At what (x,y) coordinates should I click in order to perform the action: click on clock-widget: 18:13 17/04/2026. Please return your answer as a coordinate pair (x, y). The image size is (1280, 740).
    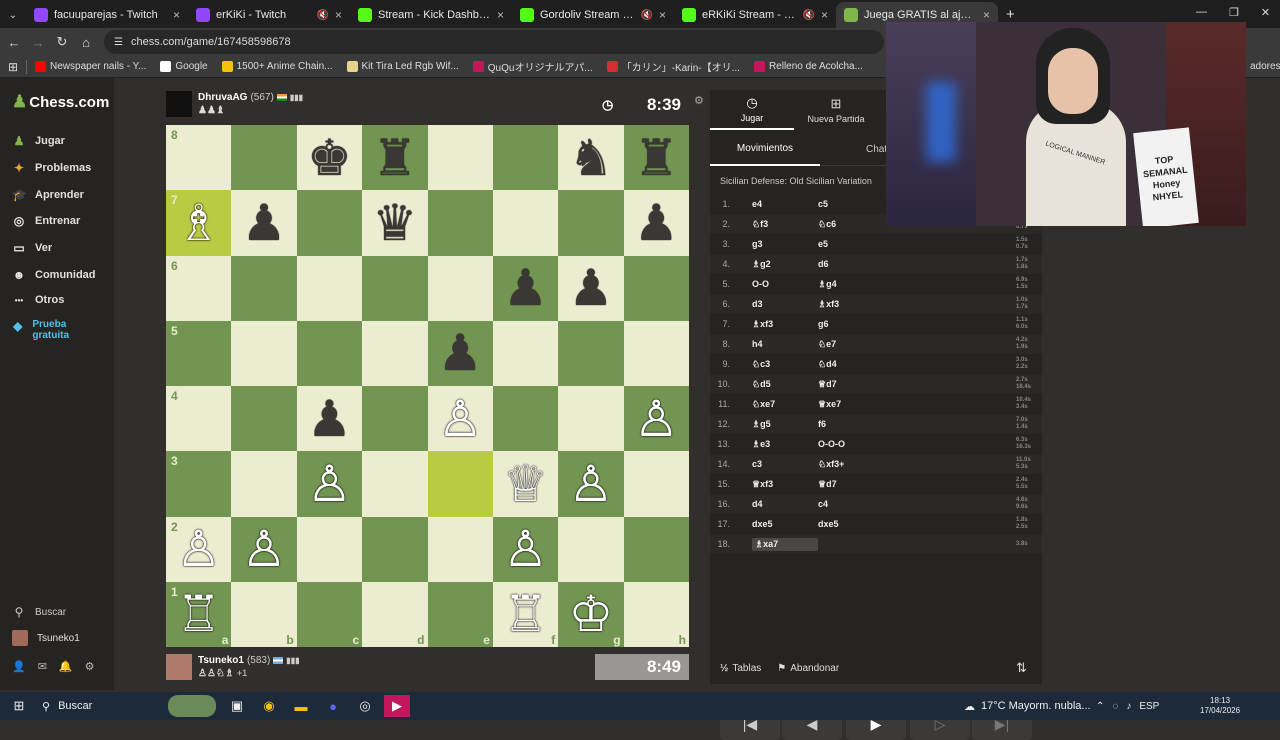
    Looking at the image, I should click on (1220, 706).